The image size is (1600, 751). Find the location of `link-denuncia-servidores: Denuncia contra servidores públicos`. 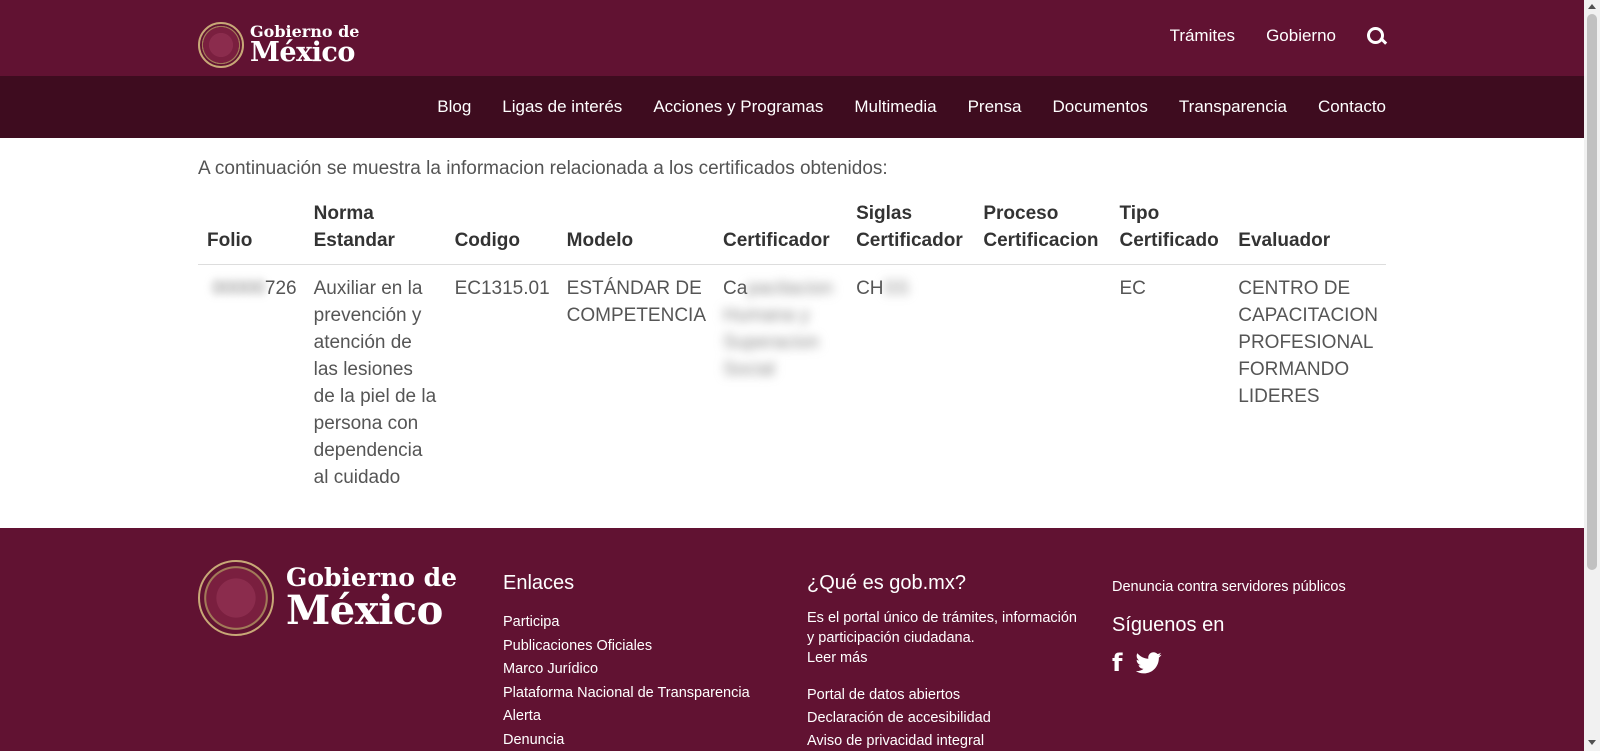

link-denuncia-servidores: Denuncia contra servidores públicos is located at coordinates (1229, 588).